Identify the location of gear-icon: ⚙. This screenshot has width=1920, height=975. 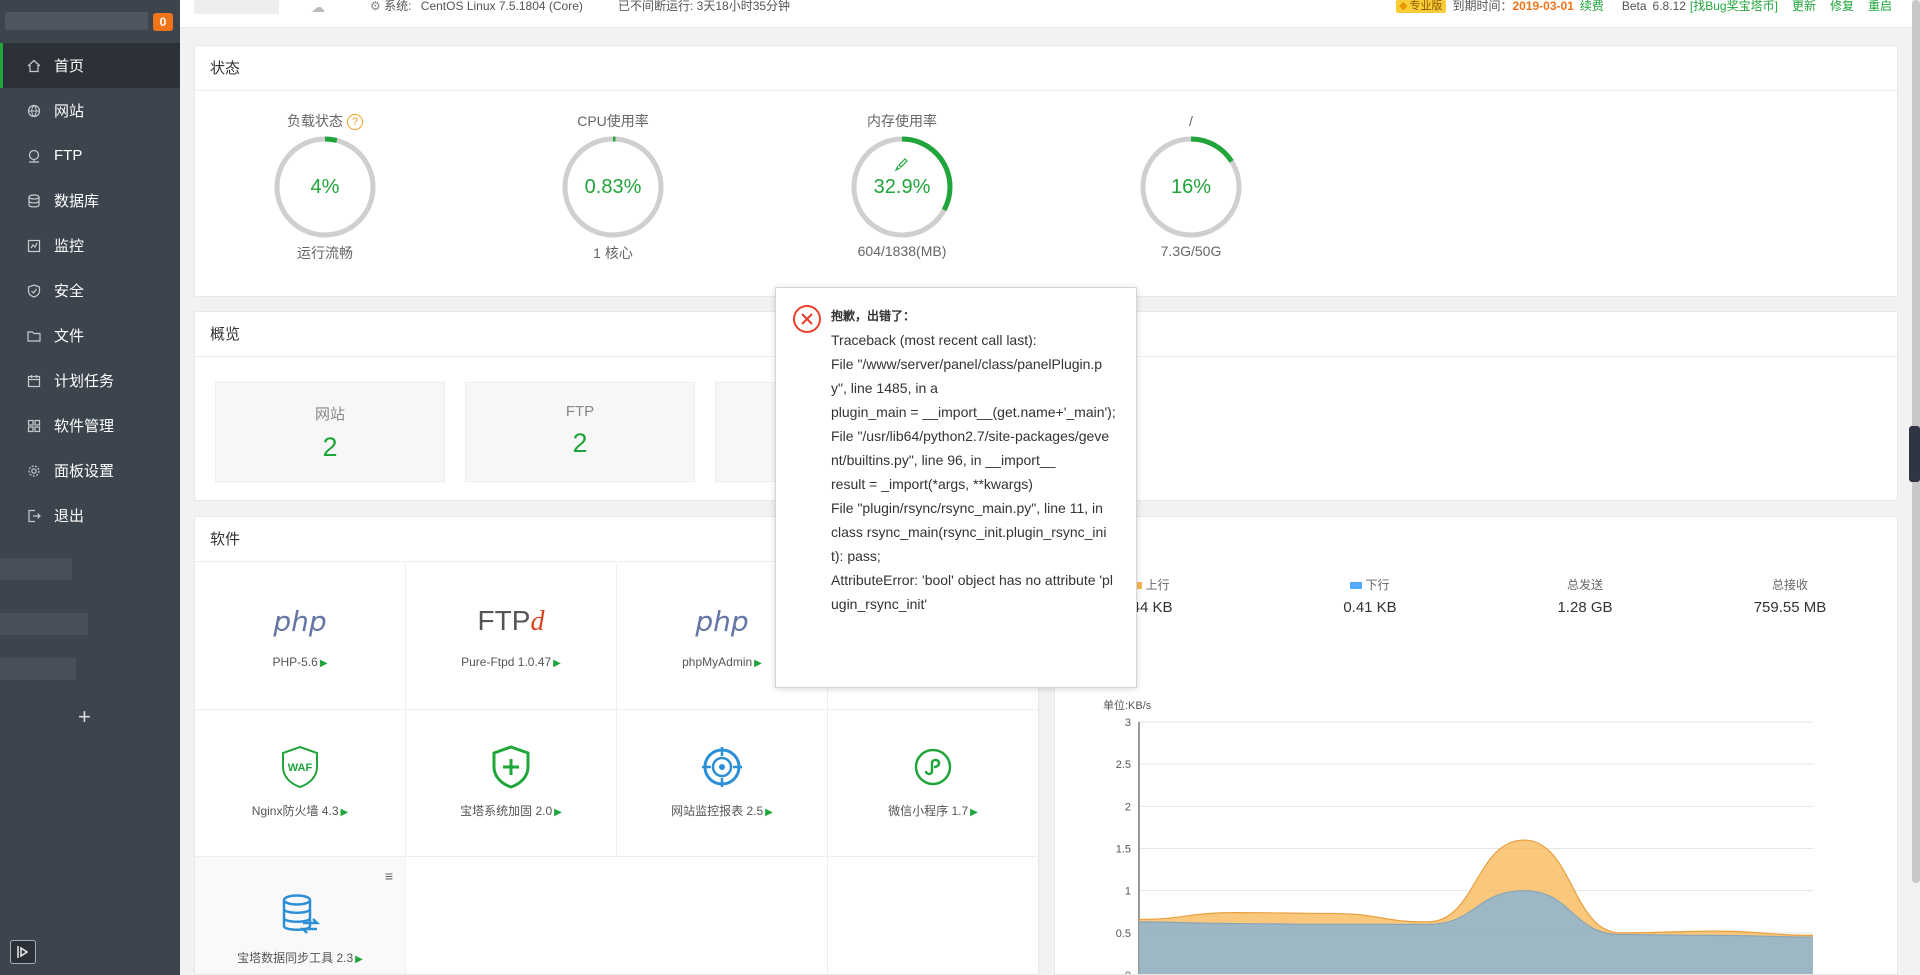
(375, 6).